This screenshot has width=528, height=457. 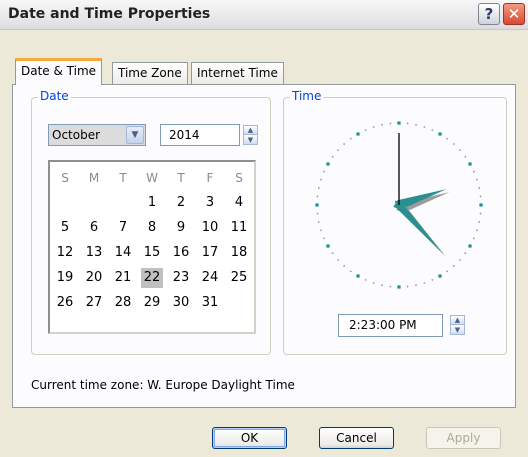 What do you see at coordinates (109, 14) in the screenshot?
I see `window-title: Date and Time Properties` at bounding box center [109, 14].